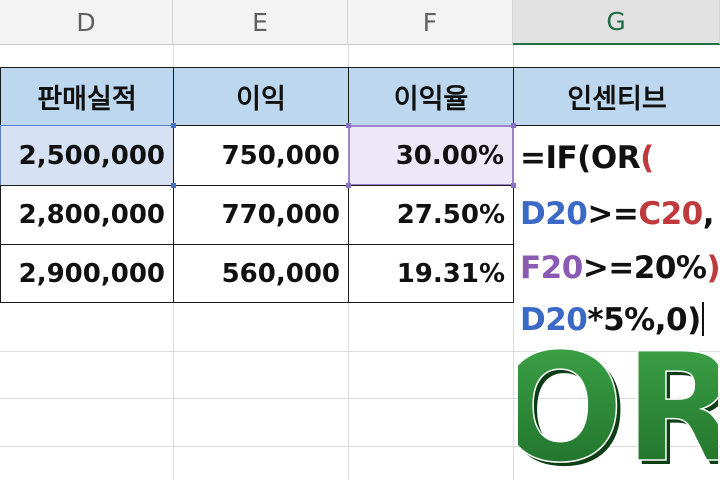 Image resolution: width=720 pixels, height=480 pixels. What do you see at coordinates (450, 215) in the screenshot?
I see `cell-value: 27.50%` at bounding box center [450, 215].